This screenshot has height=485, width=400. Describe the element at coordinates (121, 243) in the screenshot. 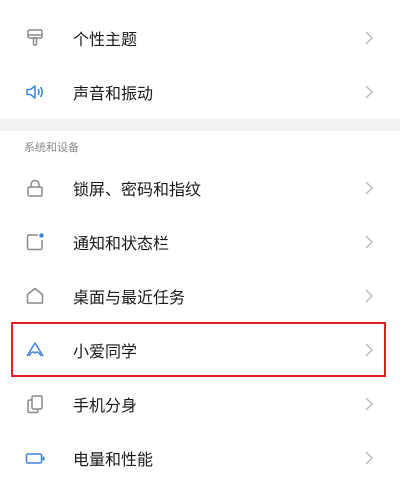

I see `settings-item-label: 通知和状态栏` at that location.